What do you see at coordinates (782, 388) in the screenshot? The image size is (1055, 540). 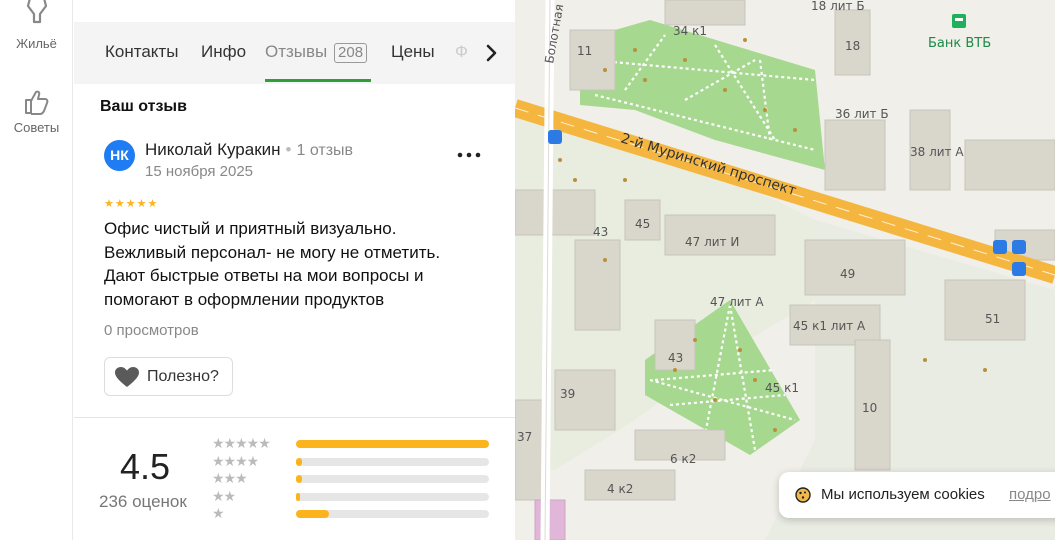 I see `map-house-number: 45 к1` at bounding box center [782, 388].